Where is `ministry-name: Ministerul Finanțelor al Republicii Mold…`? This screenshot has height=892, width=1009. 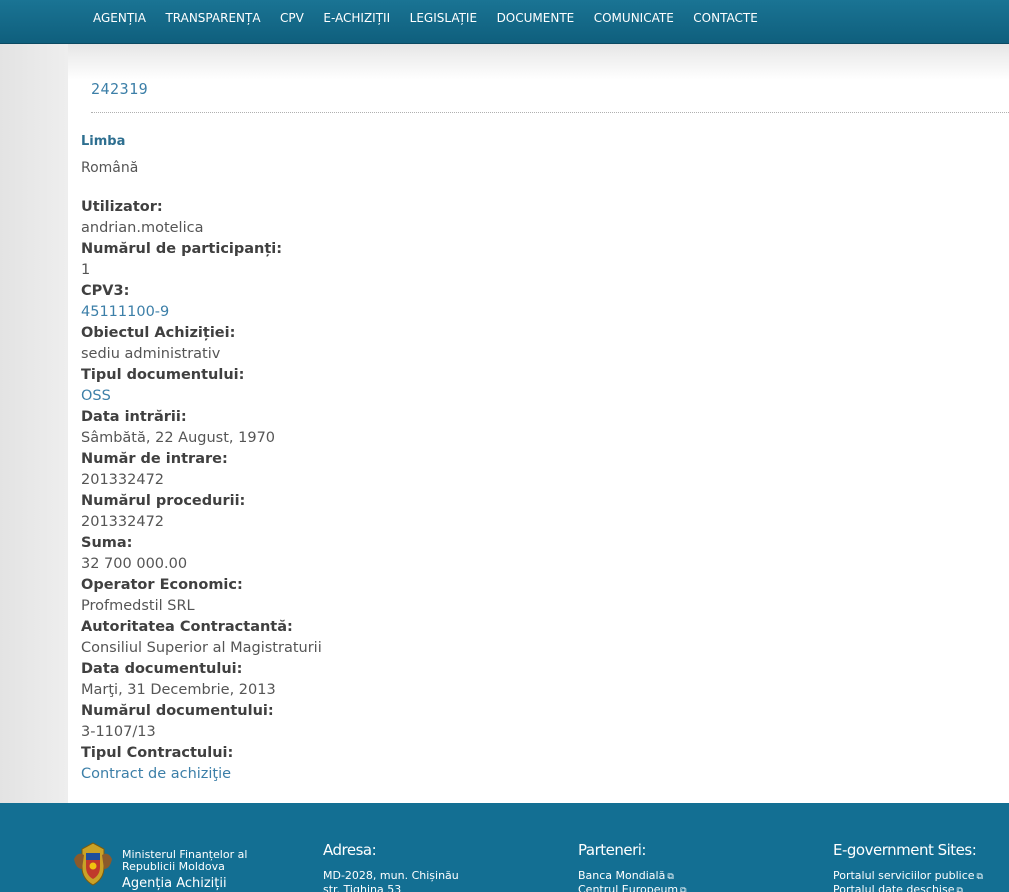
ministry-name: Ministerul Finanțelor al Republicii Mold… is located at coordinates (184, 861).